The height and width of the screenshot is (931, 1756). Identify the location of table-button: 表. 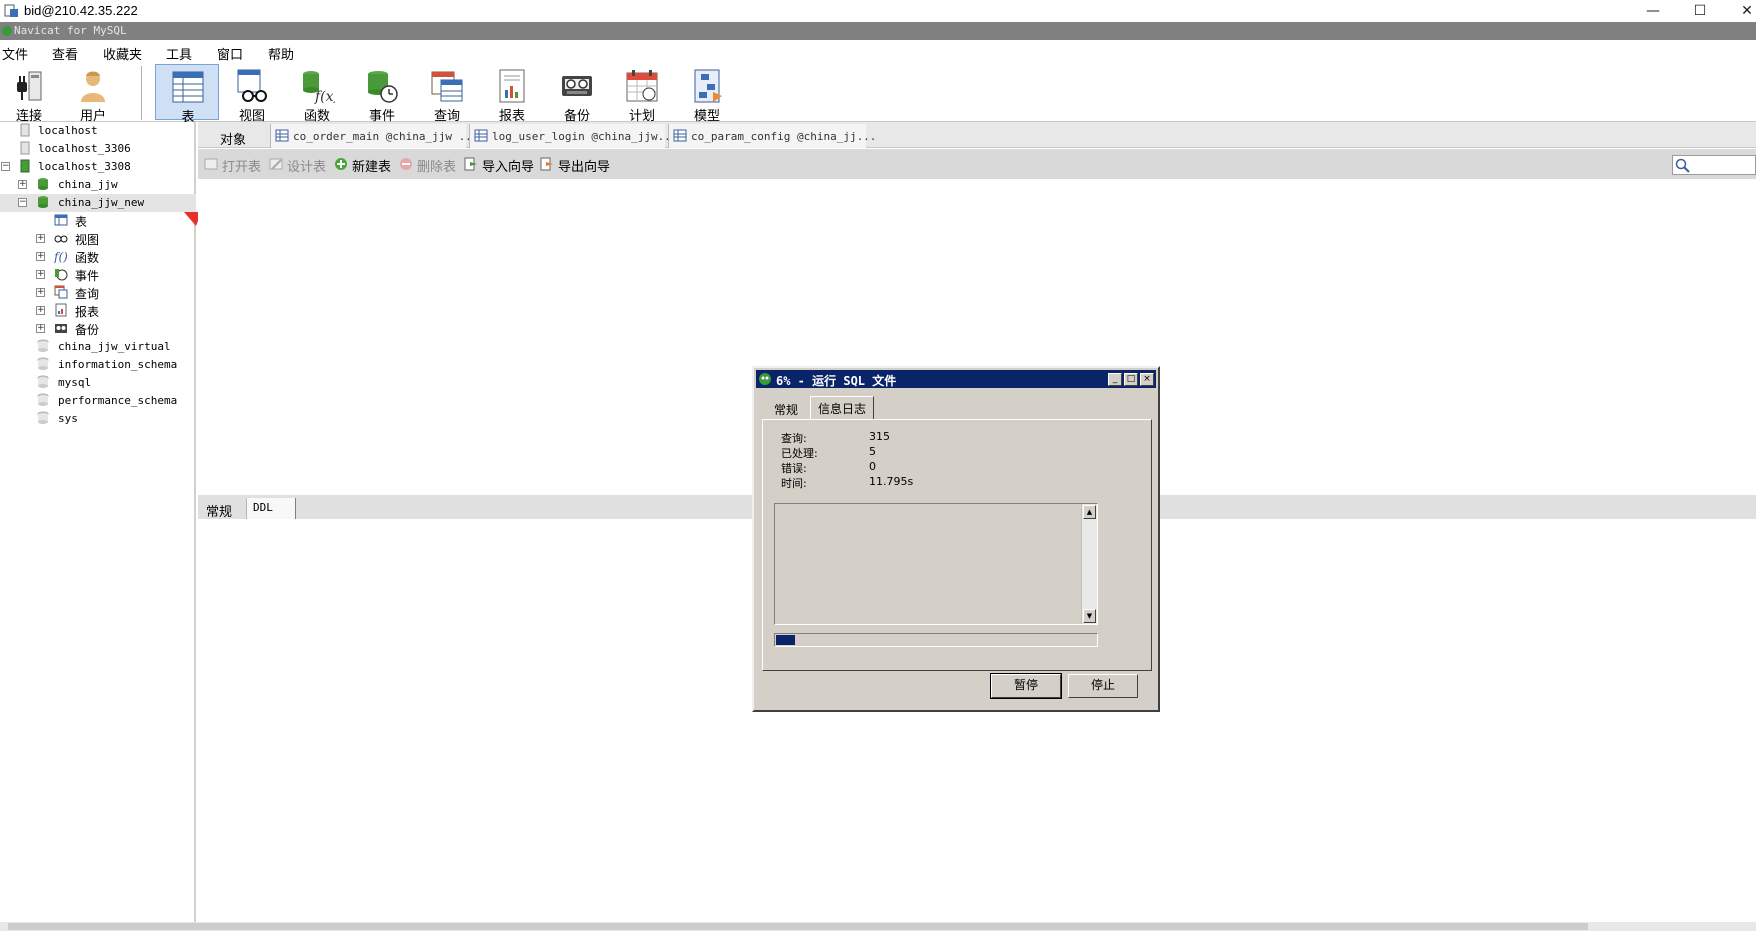
(187, 94).